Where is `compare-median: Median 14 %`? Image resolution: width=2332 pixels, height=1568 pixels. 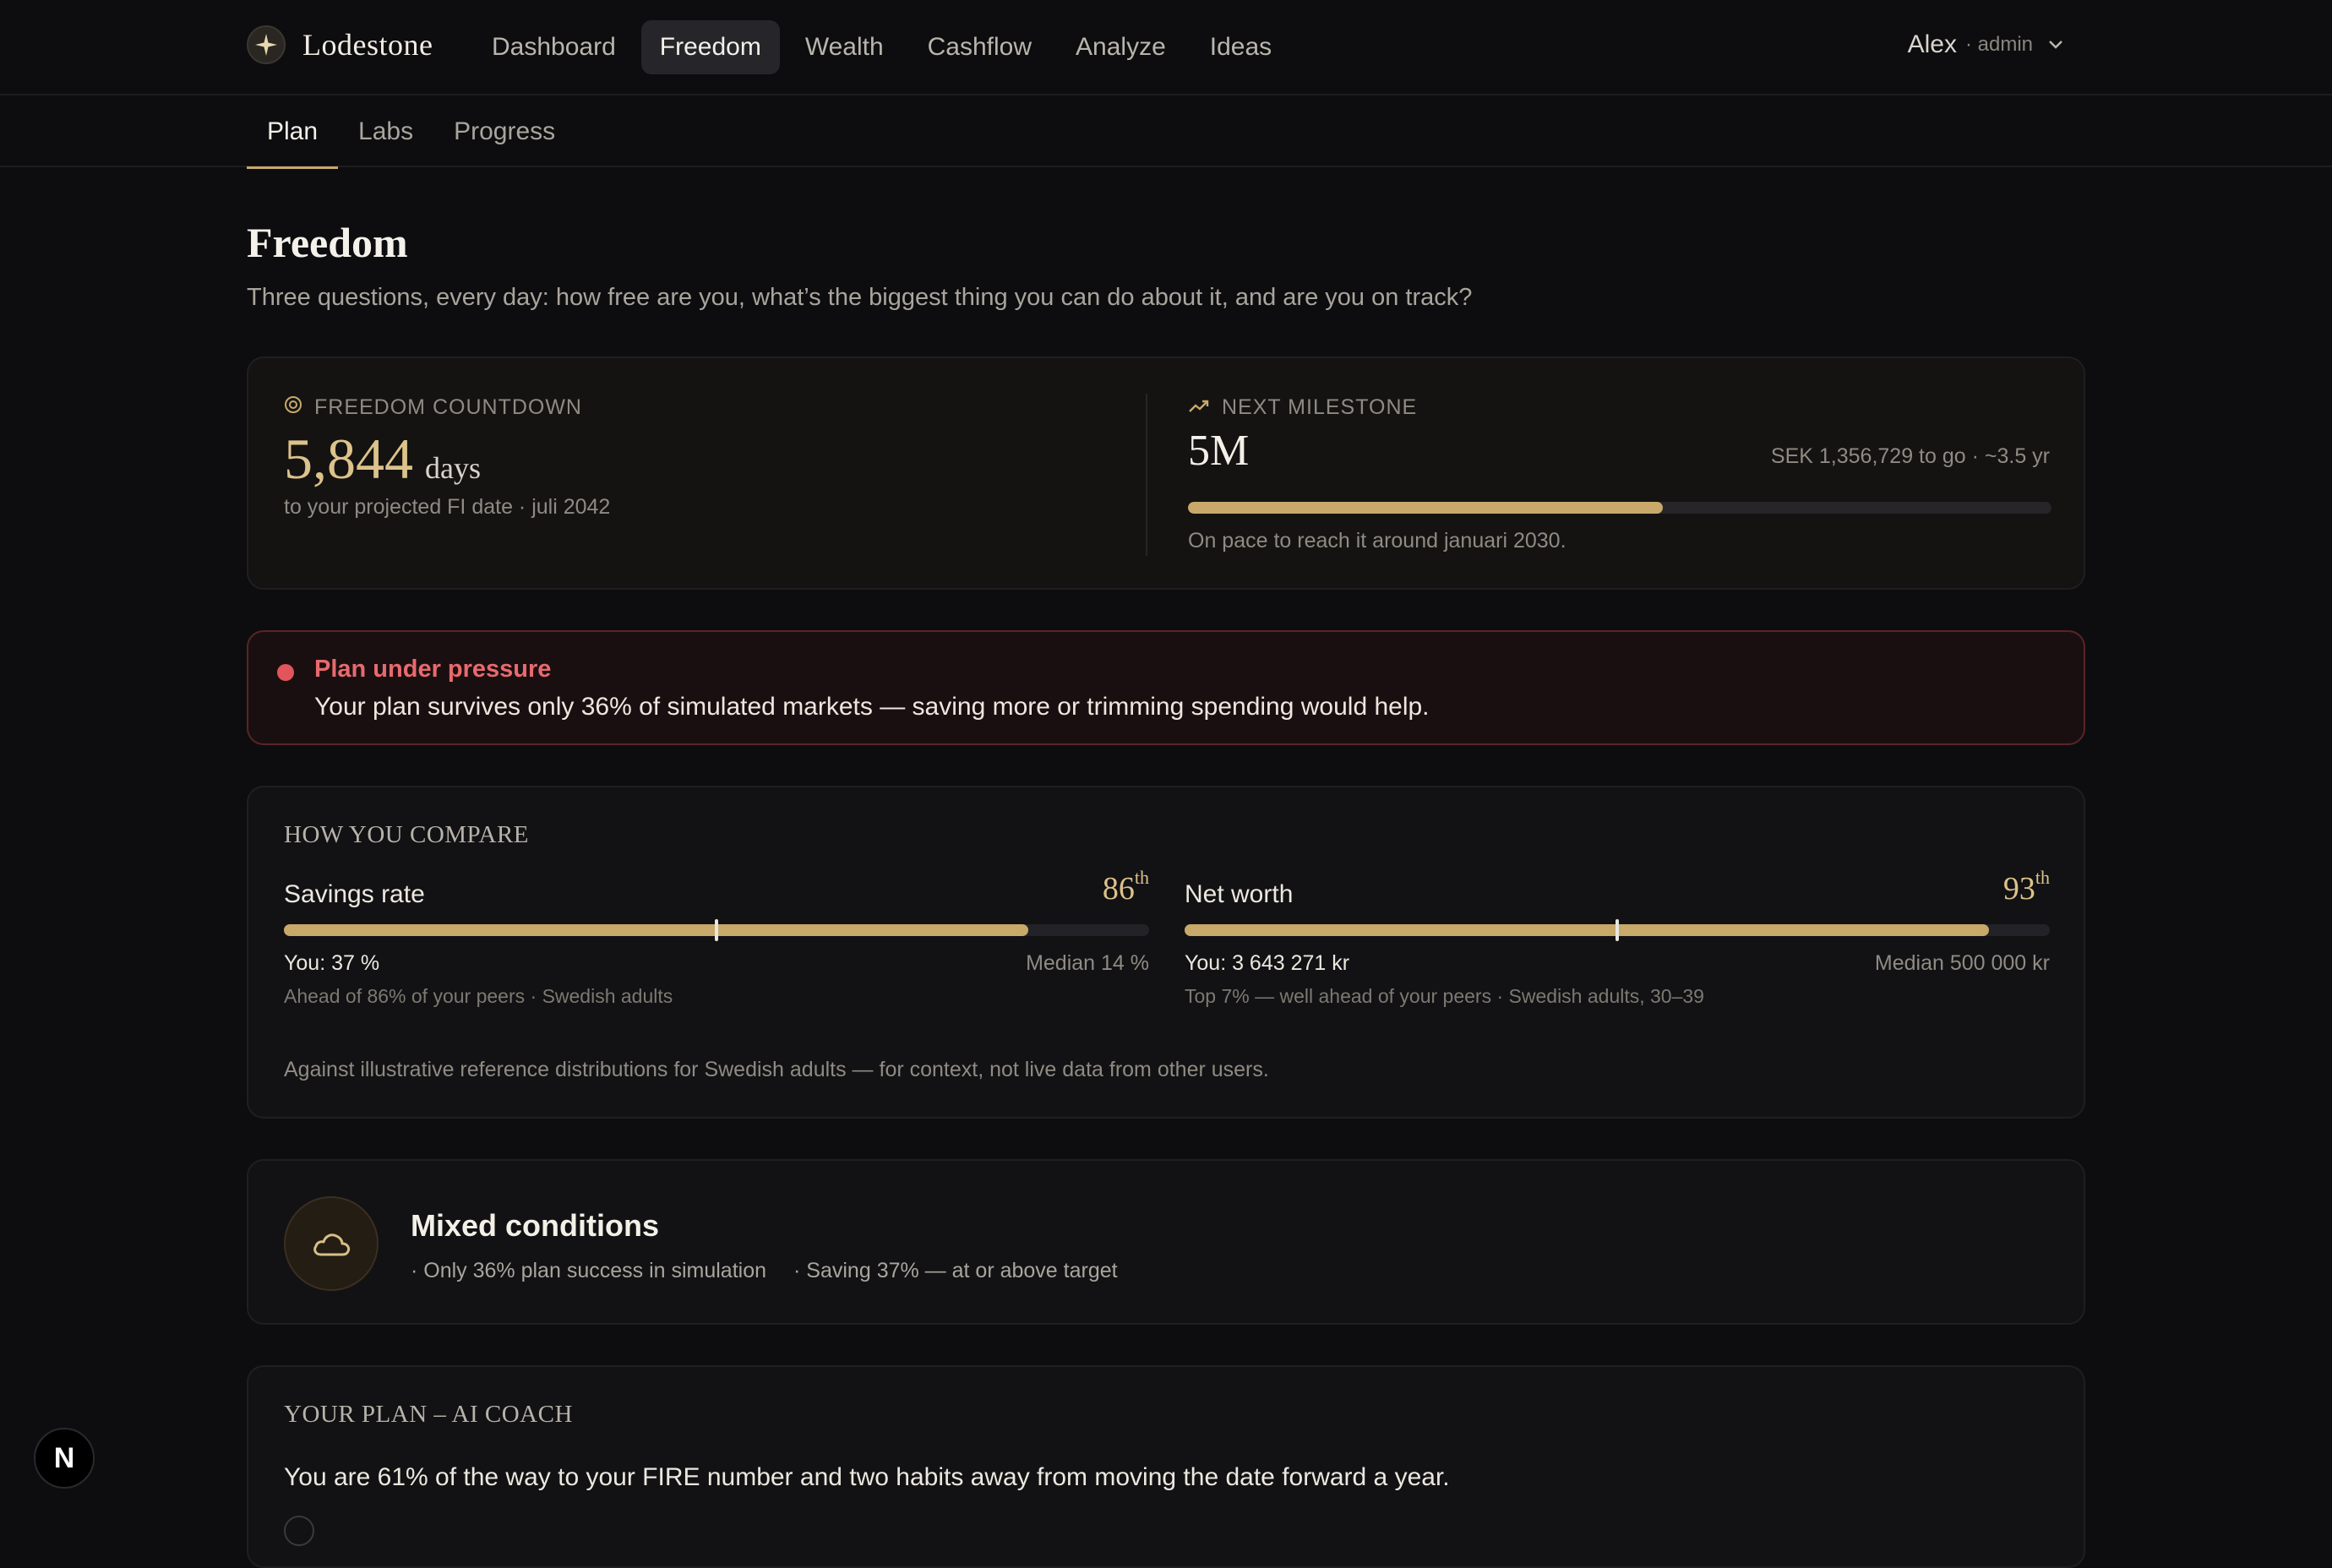
compare-median: Median 14 % is located at coordinates (1087, 963).